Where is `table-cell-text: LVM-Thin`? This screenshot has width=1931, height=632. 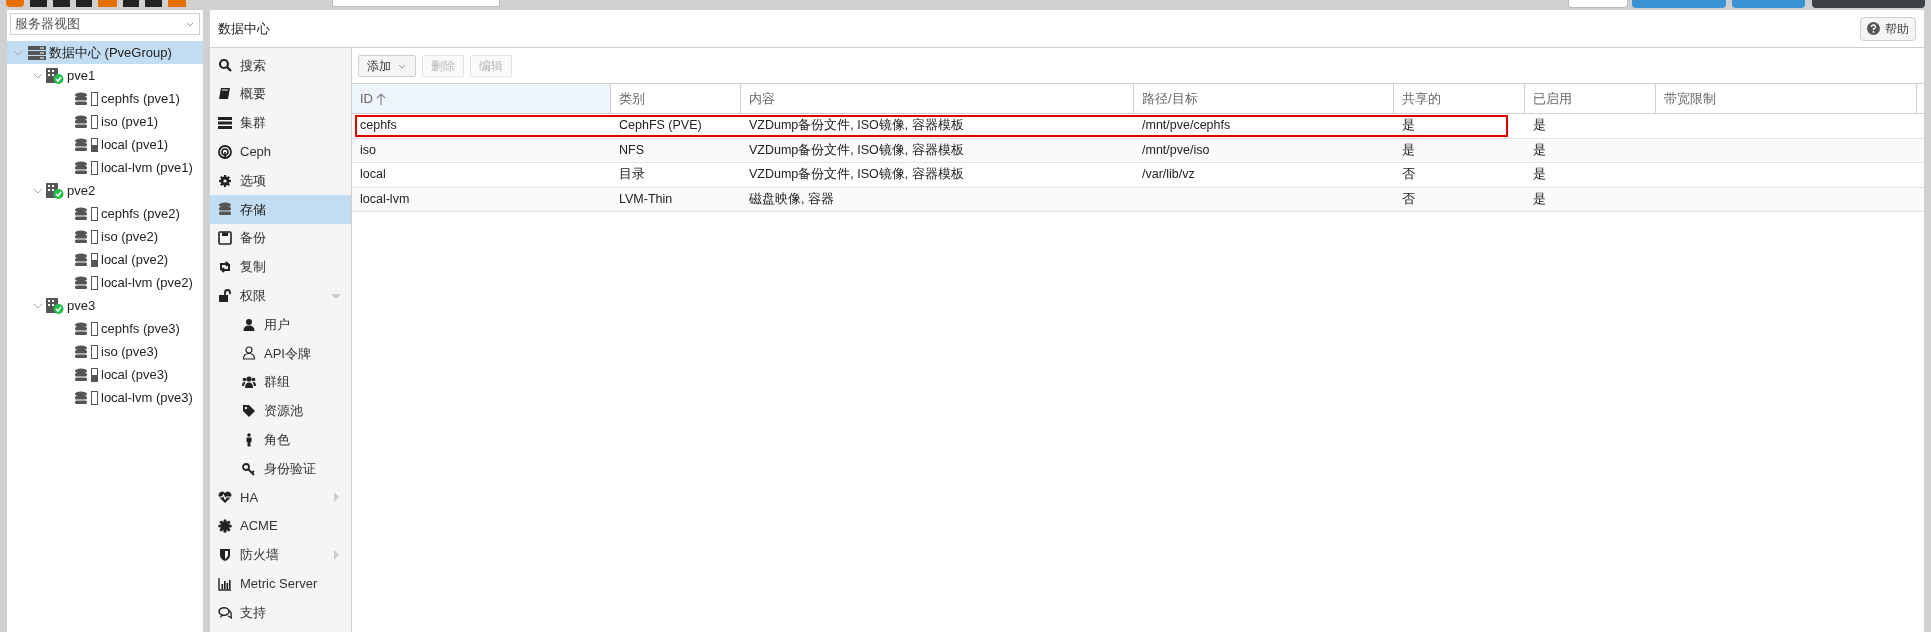
table-cell-text: LVM-Thin is located at coordinates (646, 199).